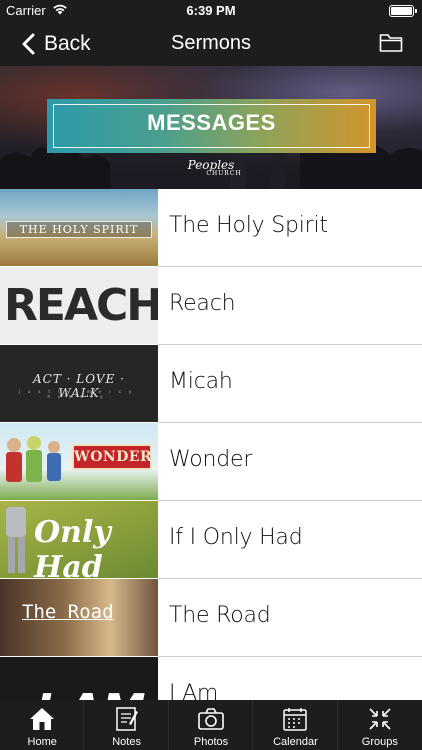 The width and height of the screenshot is (422, 750). I want to click on sermon-thumbnail: THE HOLY SPIRIT, so click(79, 227).